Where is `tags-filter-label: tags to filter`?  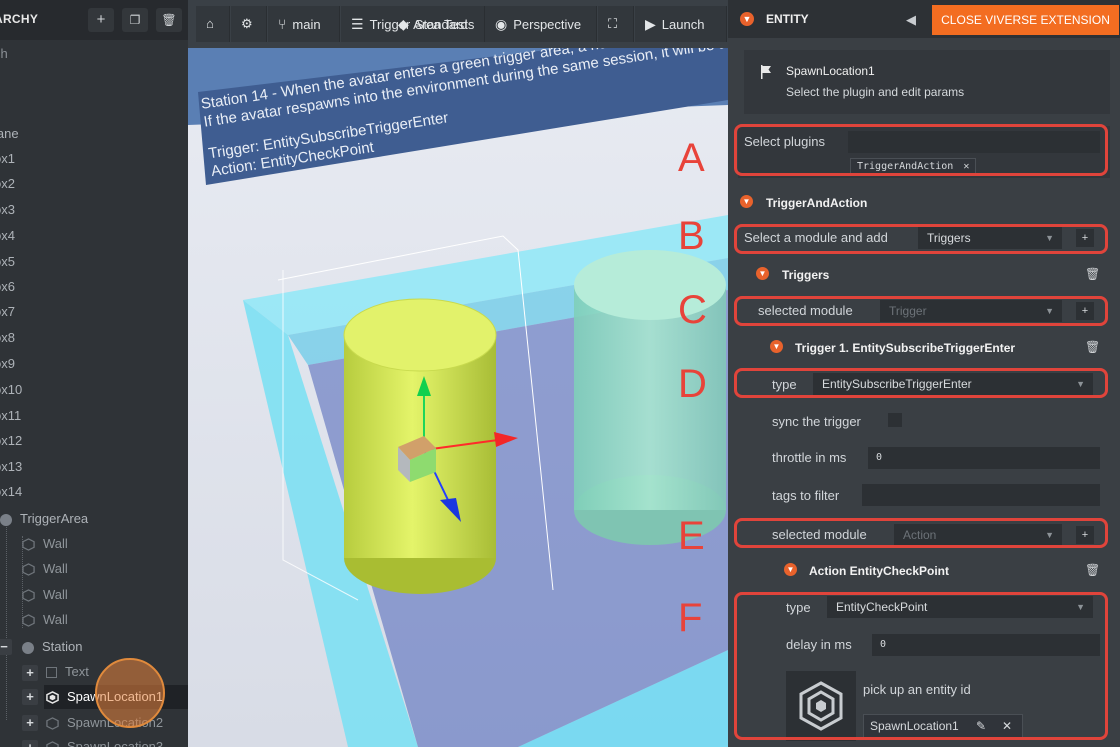 tags-filter-label: tags to filter is located at coordinates (806, 495).